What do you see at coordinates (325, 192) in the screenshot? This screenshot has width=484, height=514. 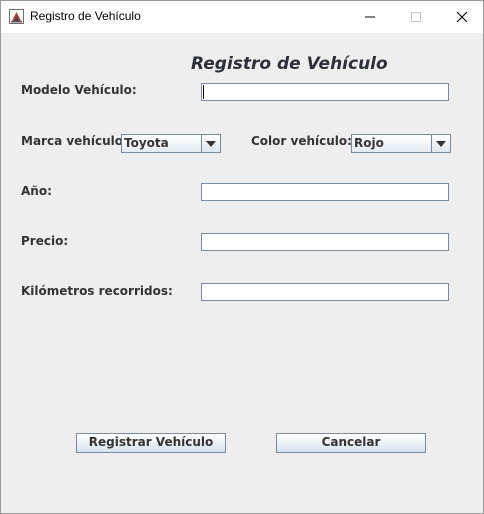 I see `anio-field` at bounding box center [325, 192].